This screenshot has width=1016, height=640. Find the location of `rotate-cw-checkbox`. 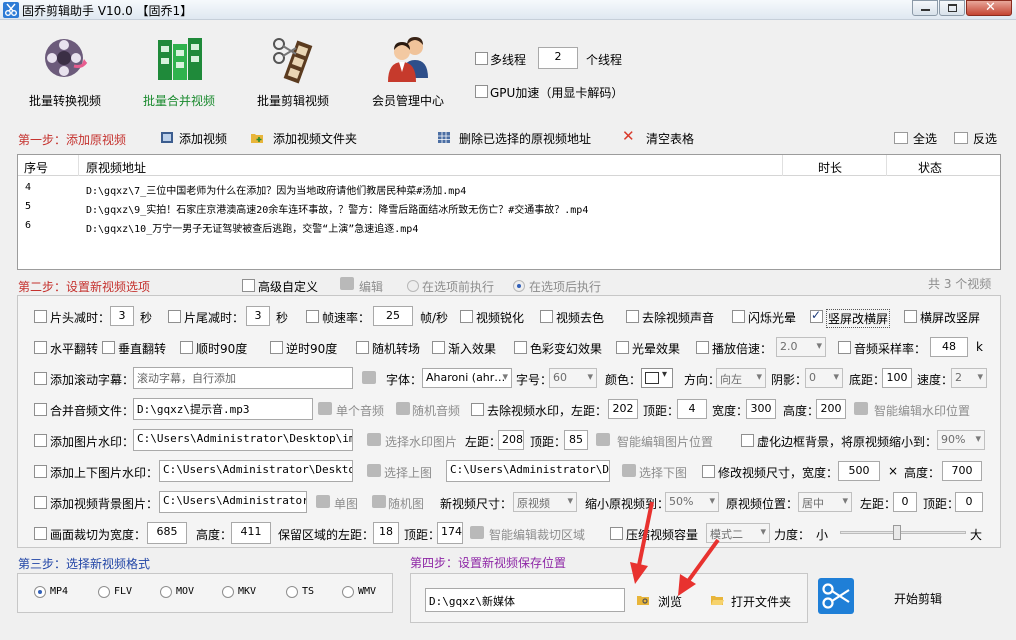

rotate-cw-checkbox is located at coordinates (186, 347).